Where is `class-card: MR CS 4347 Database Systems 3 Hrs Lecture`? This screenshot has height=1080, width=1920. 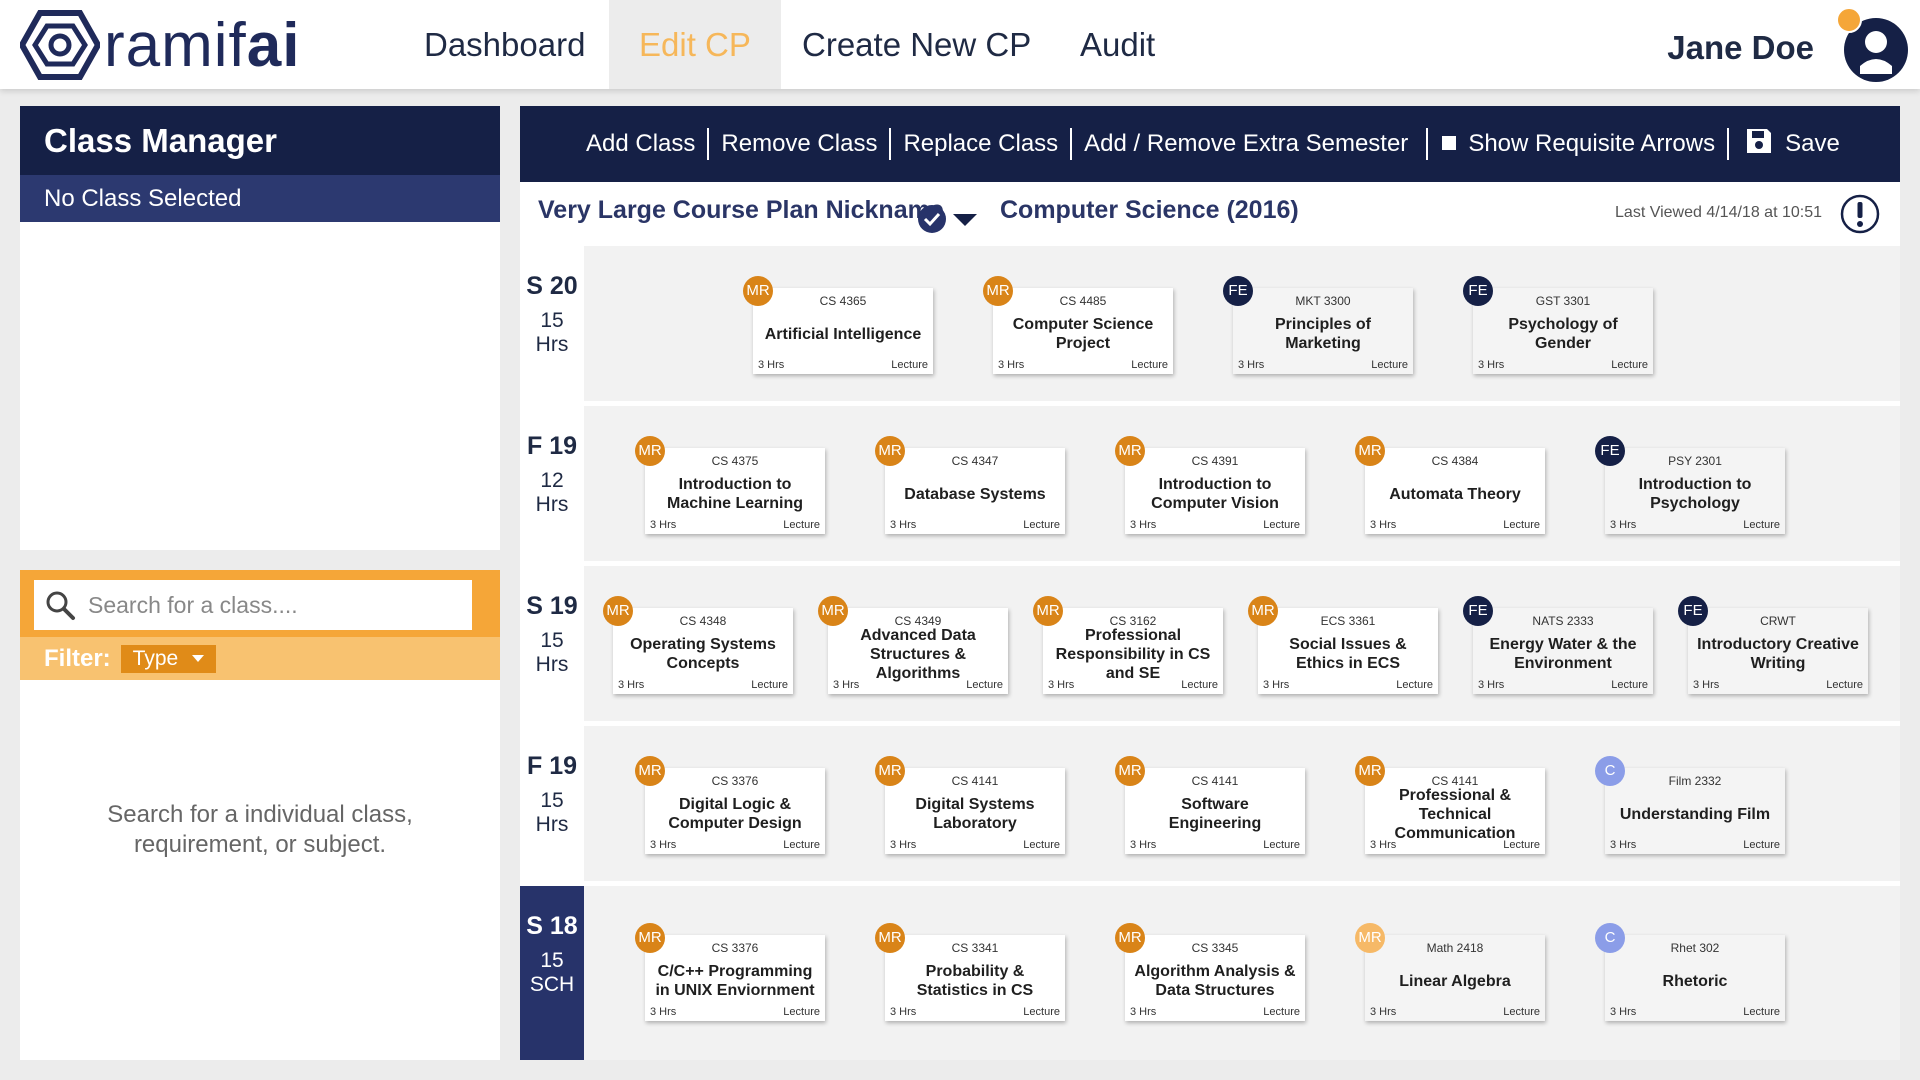
class-card: MR CS 4347 Database Systems 3 Hrs Lecture is located at coordinates (970, 485).